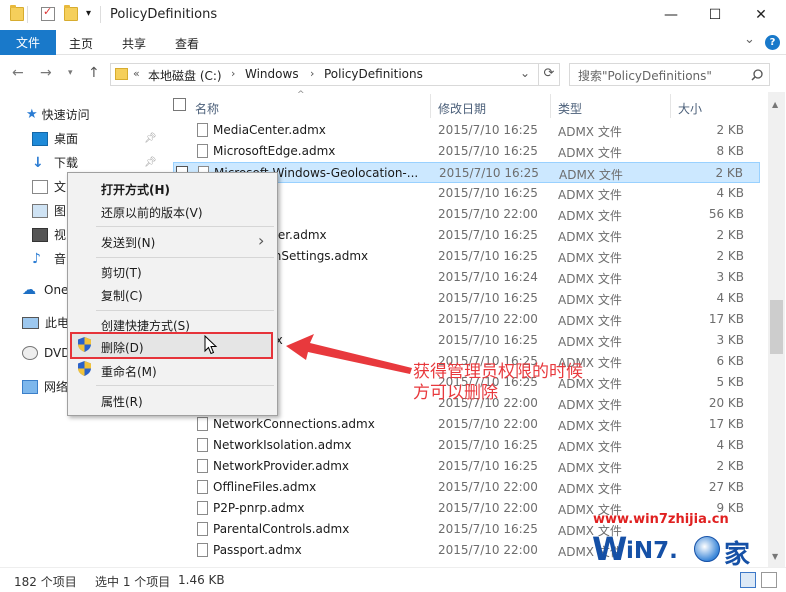 This screenshot has height=592, width=786. Describe the element at coordinates (349, 354) in the screenshot. I see `annotation-arrow` at that location.